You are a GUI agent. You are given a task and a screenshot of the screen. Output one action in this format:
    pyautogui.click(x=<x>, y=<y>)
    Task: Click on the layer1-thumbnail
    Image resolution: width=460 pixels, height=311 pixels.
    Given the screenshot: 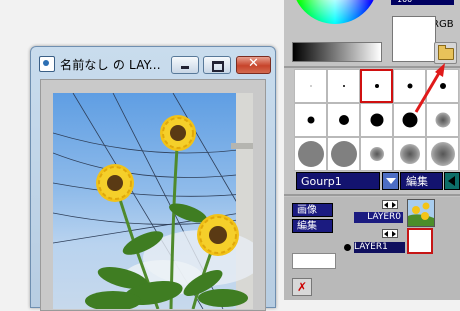 What is the action you would take?
    pyautogui.click(x=420, y=241)
    